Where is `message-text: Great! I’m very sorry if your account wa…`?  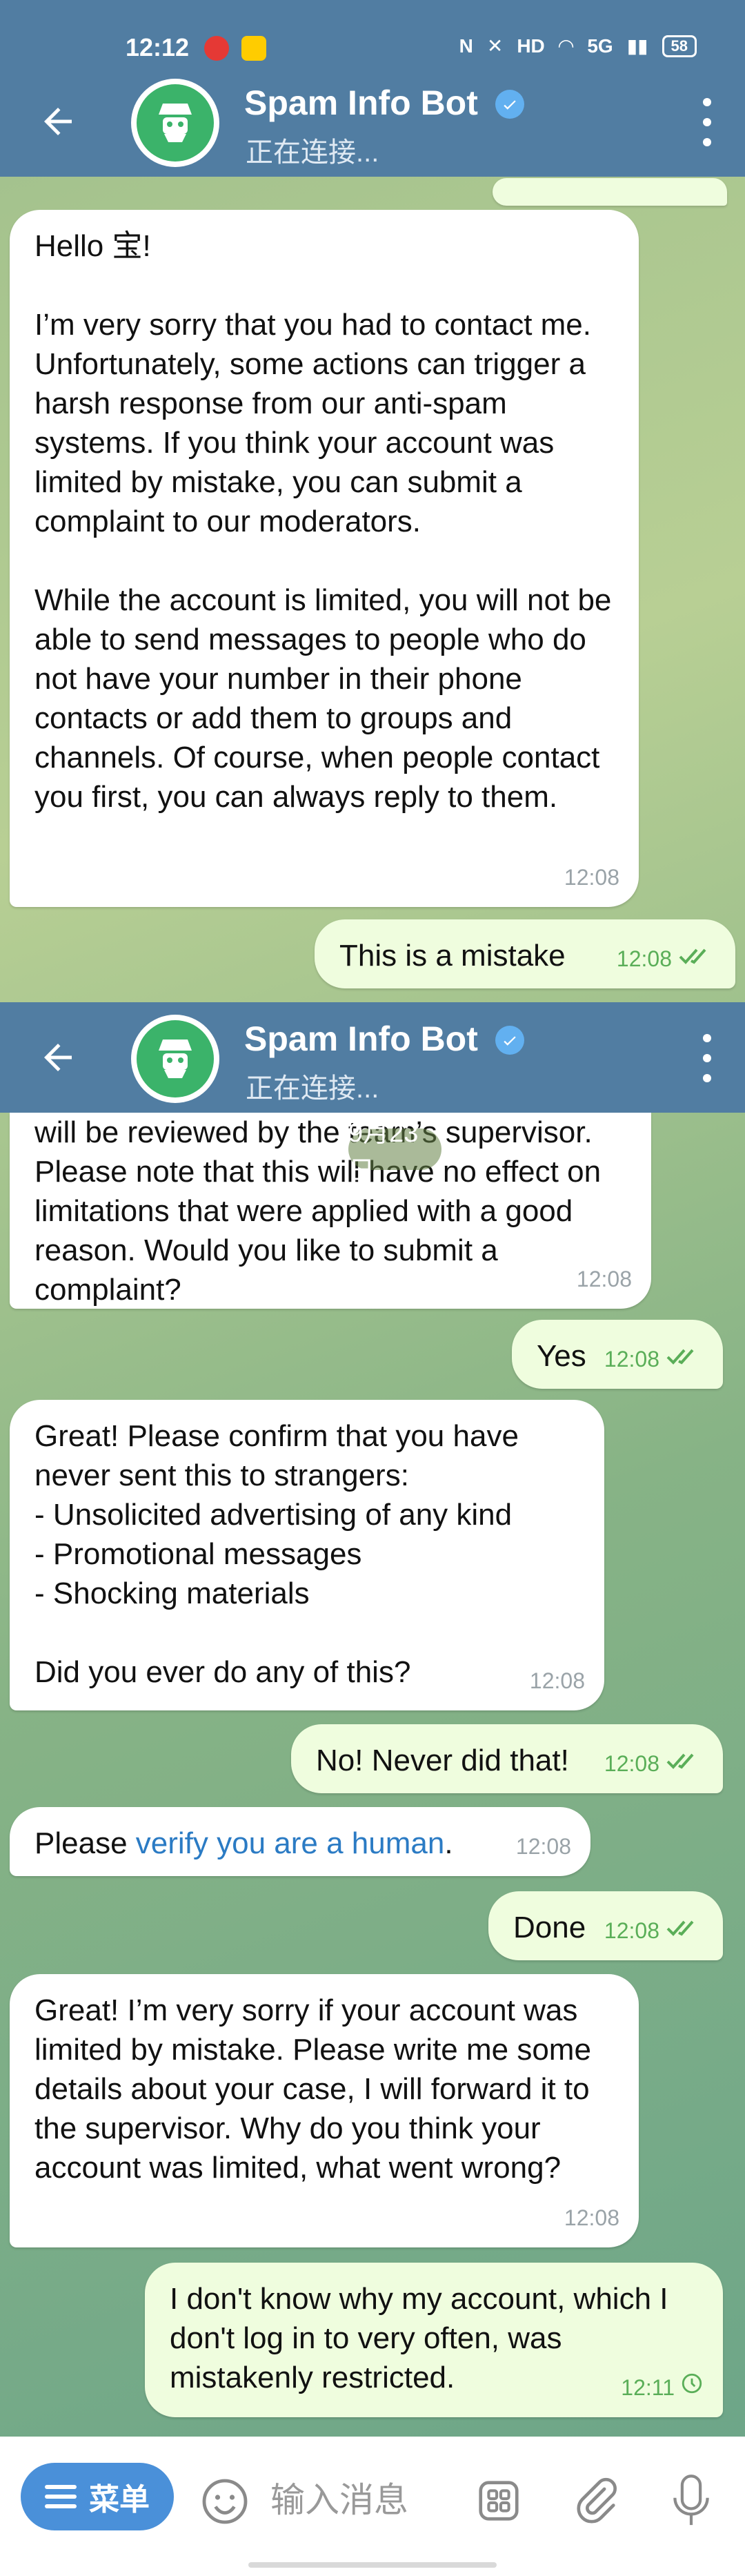
message-text: Great! I’m very sorry if your account wa… is located at coordinates (317, 2089).